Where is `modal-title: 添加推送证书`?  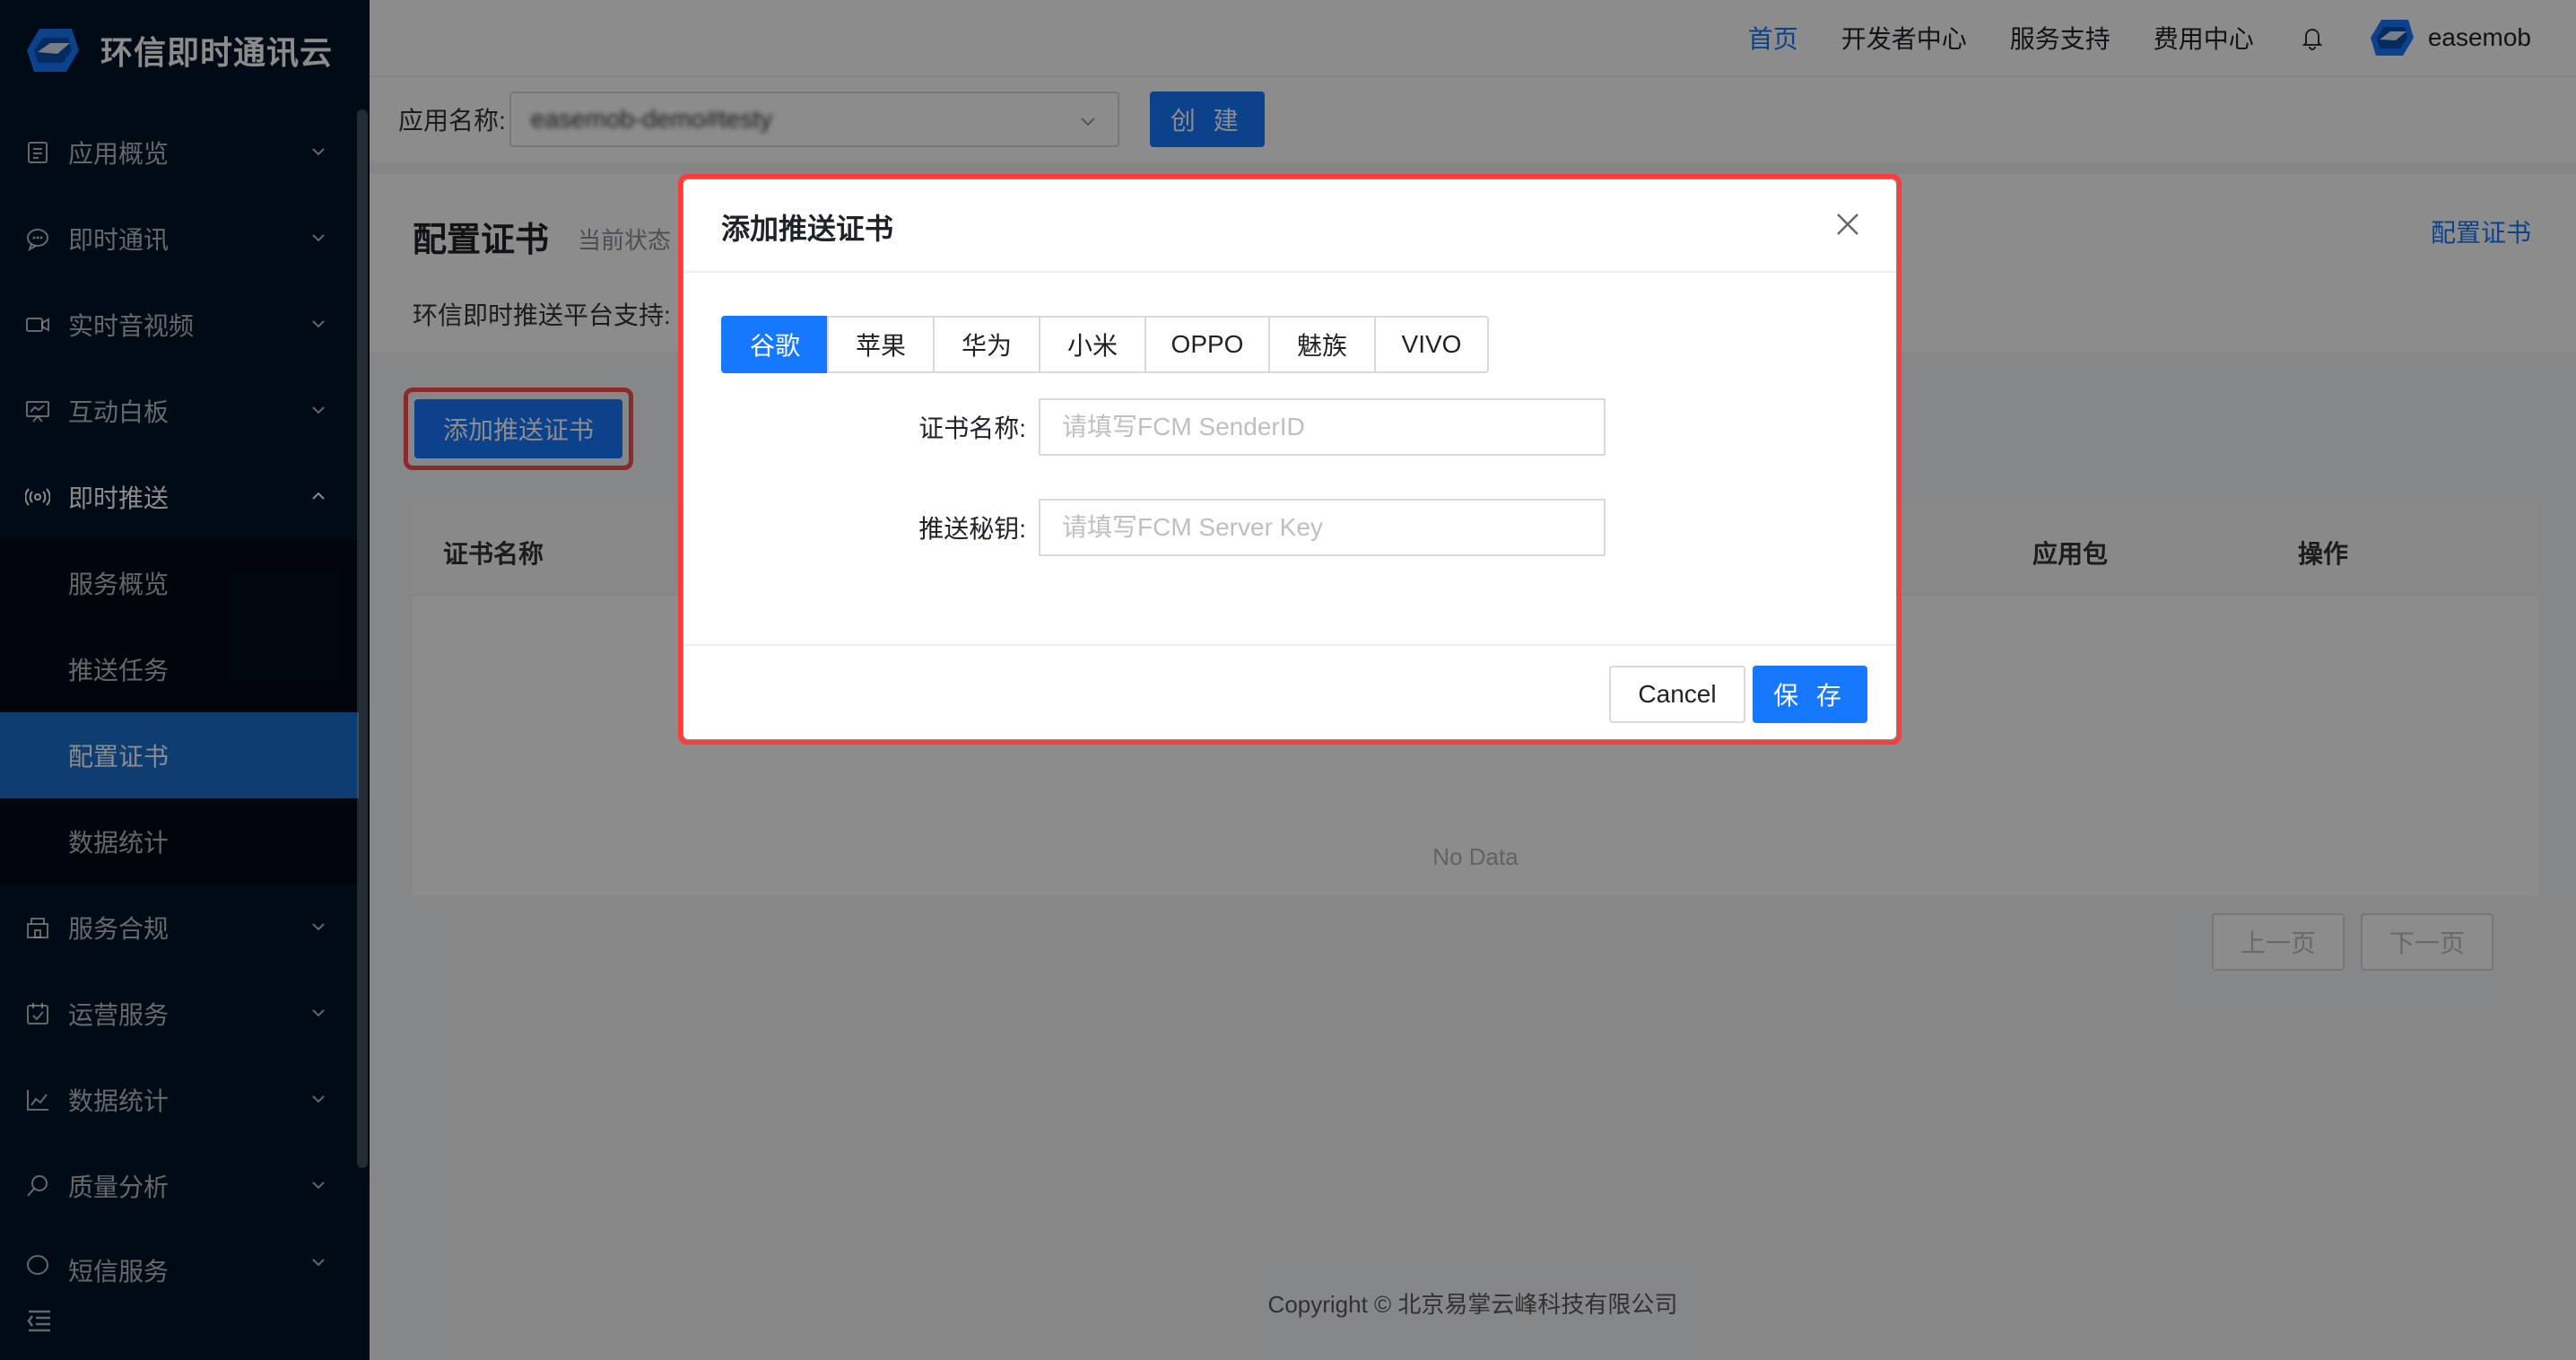
modal-title: 添加推送证书 is located at coordinates (807, 229).